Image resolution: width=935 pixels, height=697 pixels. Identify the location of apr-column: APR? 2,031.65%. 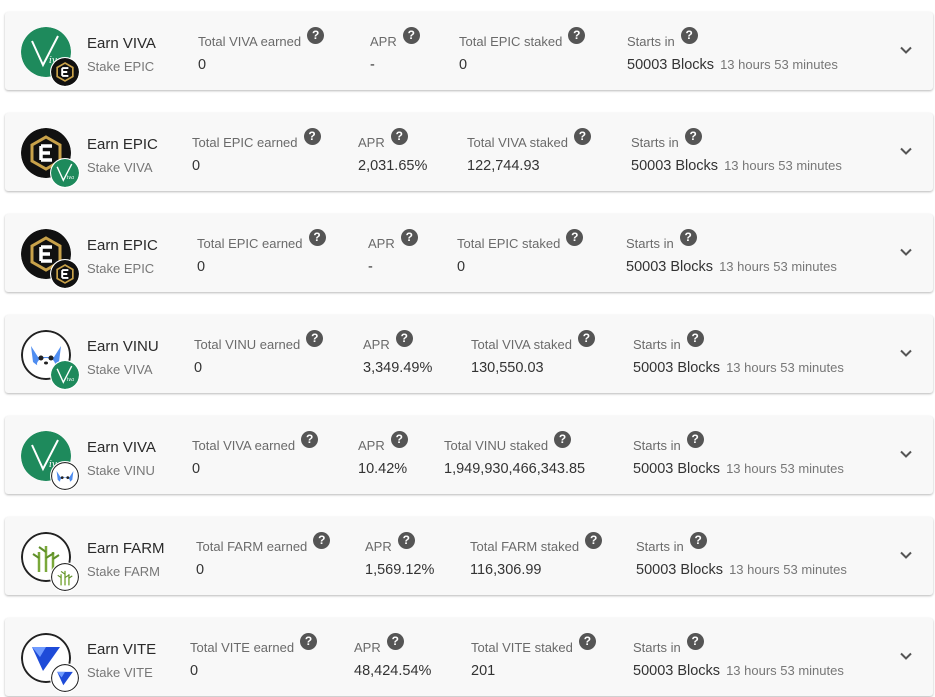
(393, 151).